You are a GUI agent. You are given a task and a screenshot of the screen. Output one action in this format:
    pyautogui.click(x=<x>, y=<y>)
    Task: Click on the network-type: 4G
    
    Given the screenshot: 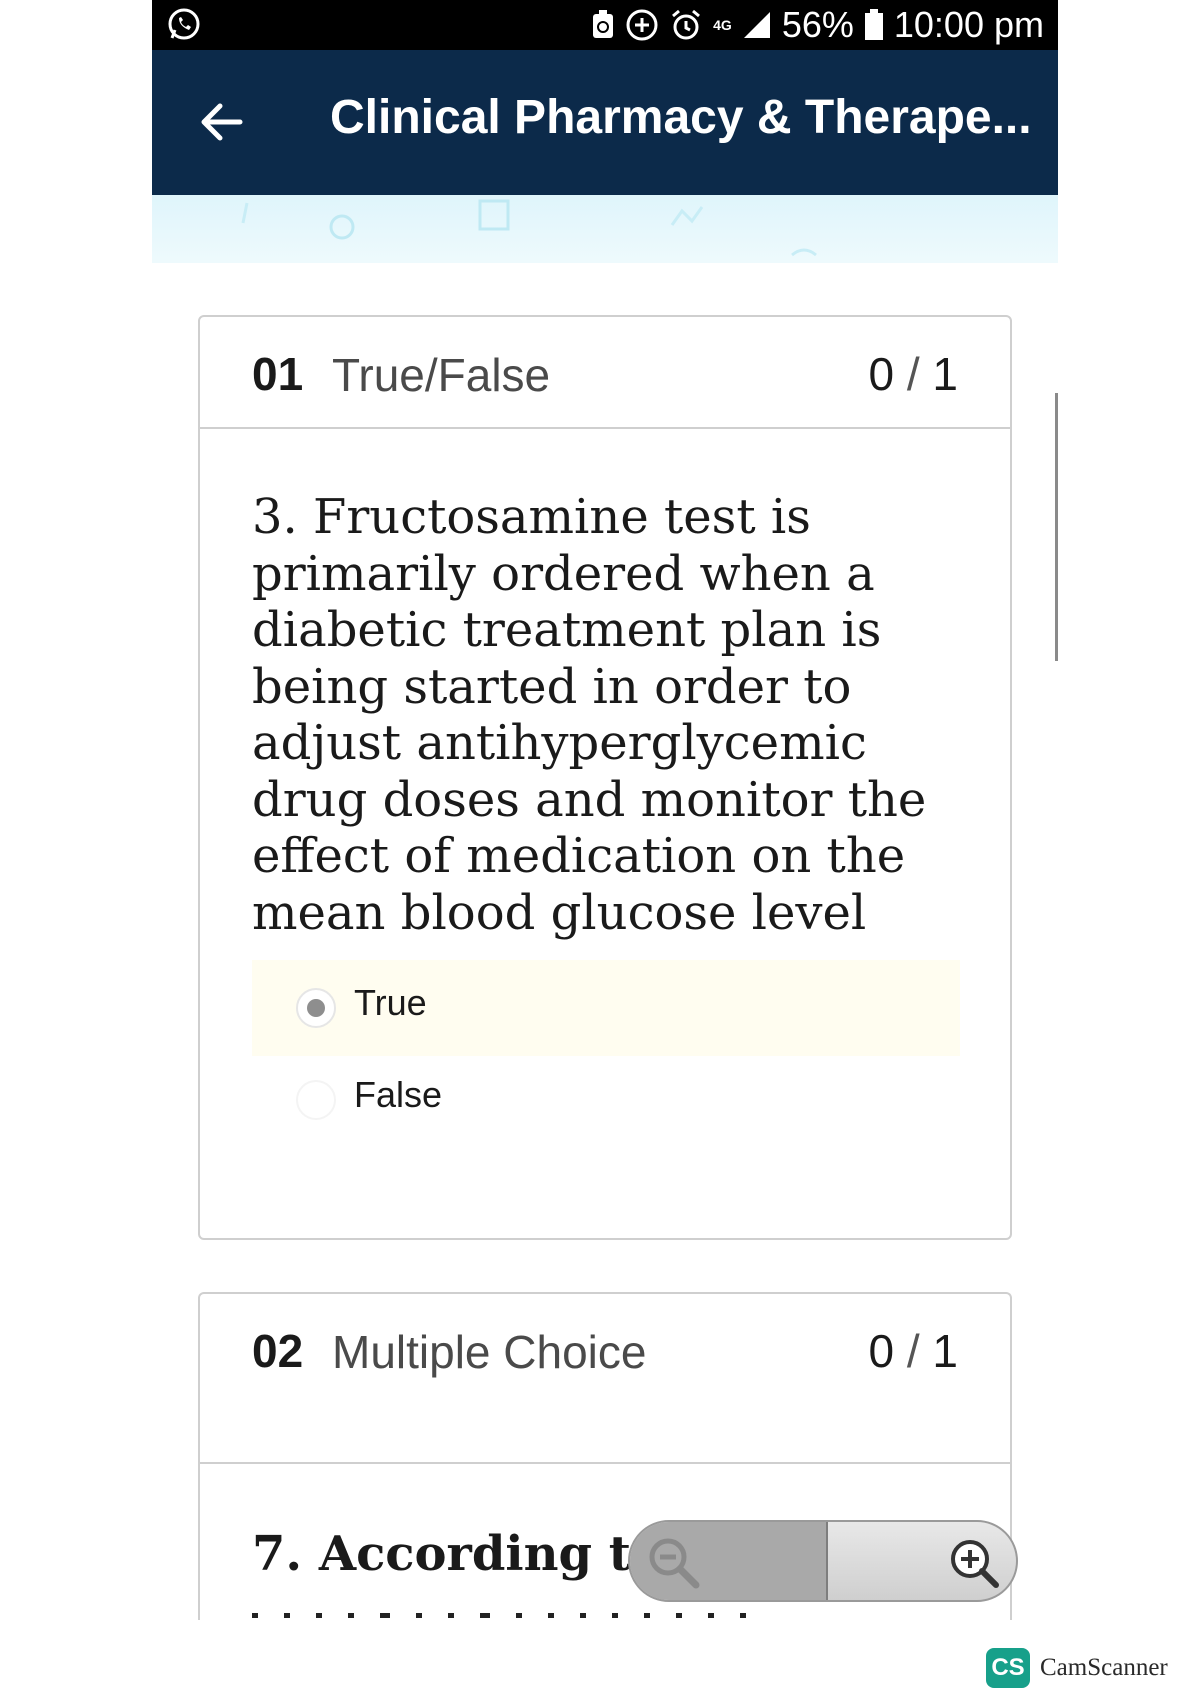 What is the action you would take?
    pyautogui.click(x=722, y=25)
    